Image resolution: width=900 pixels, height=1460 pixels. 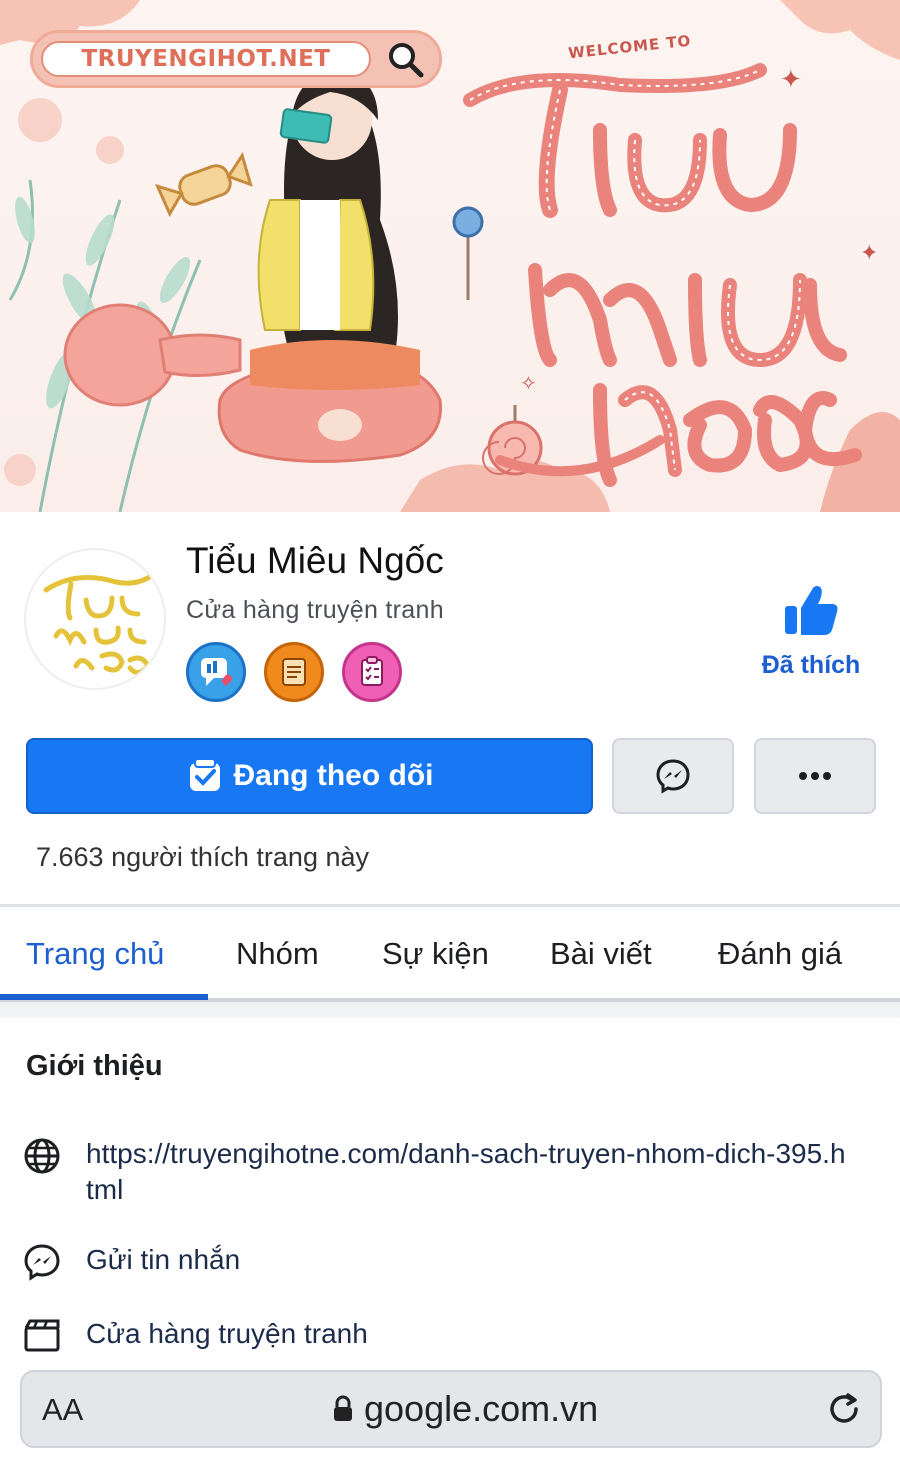 What do you see at coordinates (104, 997) in the screenshot?
I see `active-tab-indicator` at bounding box center [104, 997].